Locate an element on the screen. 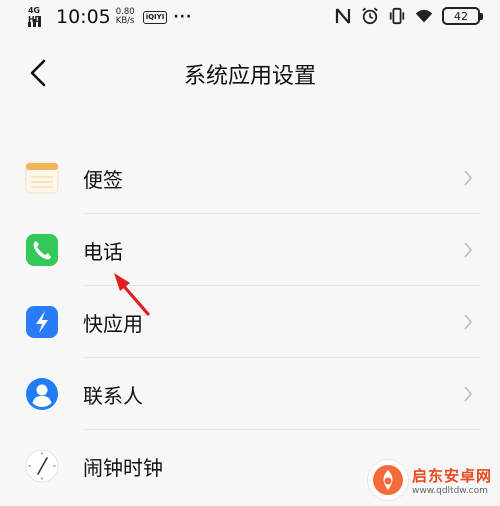 This screenshot has width=500, height=506. contacts-icon is located at coordinates (42, 394).